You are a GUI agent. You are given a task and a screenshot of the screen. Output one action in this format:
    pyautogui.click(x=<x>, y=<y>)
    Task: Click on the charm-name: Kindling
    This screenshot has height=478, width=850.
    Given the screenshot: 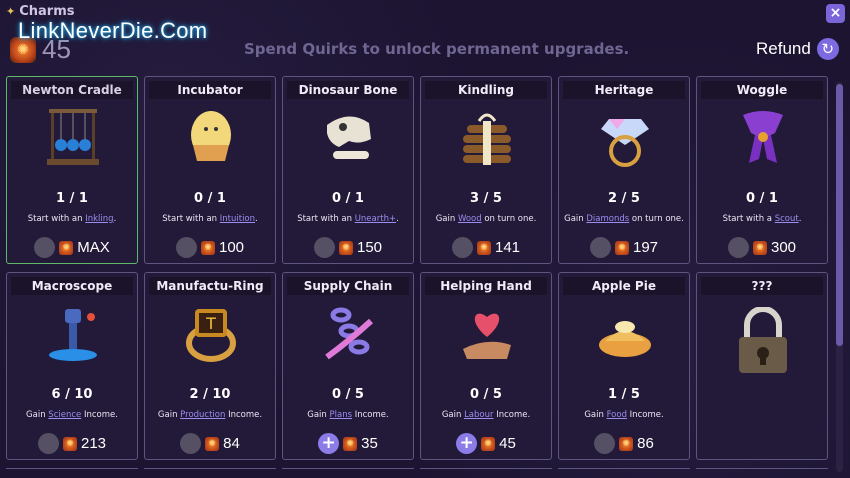 What is the action you would take?
    pyautogui.click(x=486, y=90)
    